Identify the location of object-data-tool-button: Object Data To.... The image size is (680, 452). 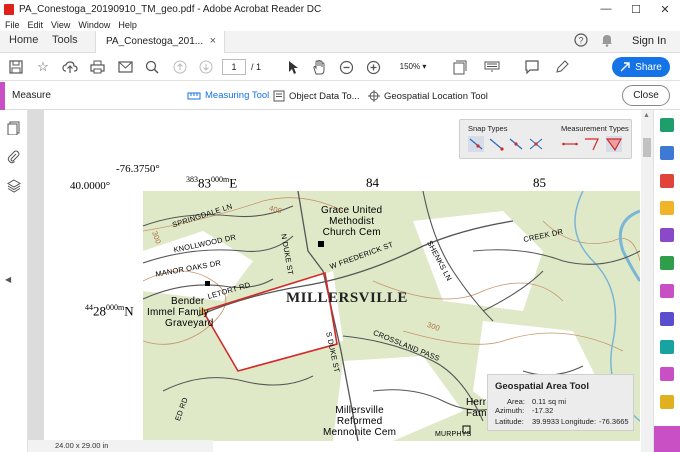
(316, 96).